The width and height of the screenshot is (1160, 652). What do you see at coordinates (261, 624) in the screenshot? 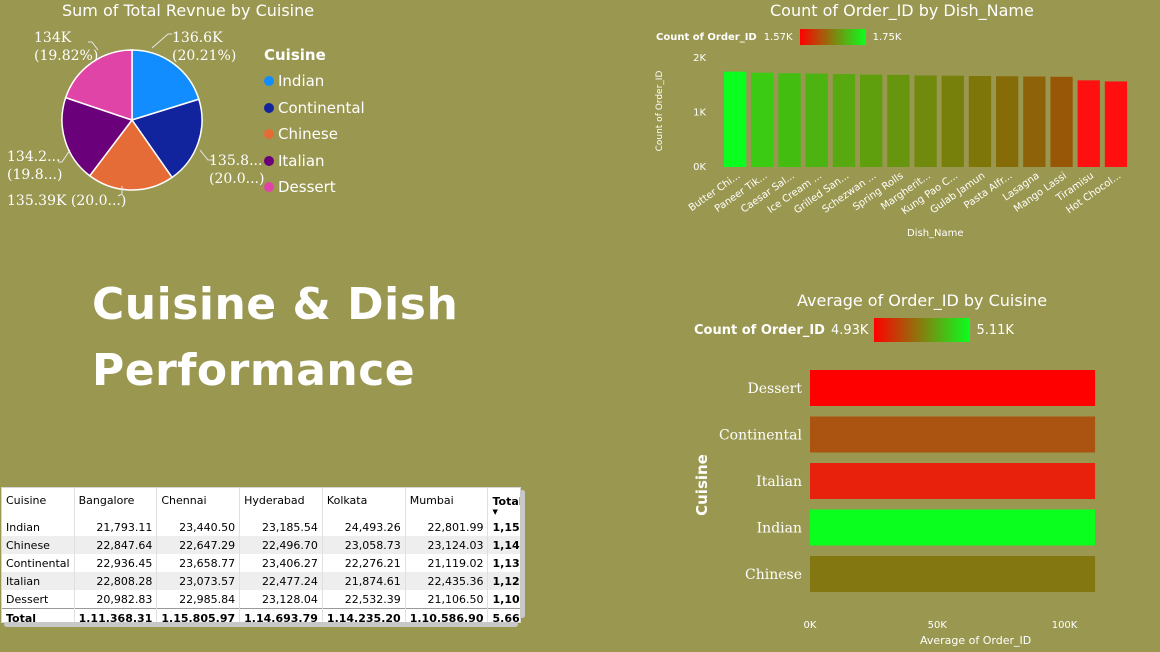
I see `matrix-horizontal-scrollbar` at bounding box center [261, 624].